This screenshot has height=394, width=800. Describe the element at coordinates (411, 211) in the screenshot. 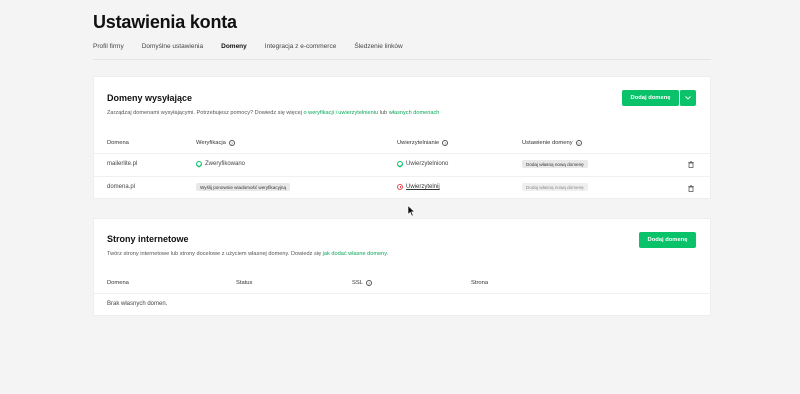

I see `mouse-cursor-icon` at that location.